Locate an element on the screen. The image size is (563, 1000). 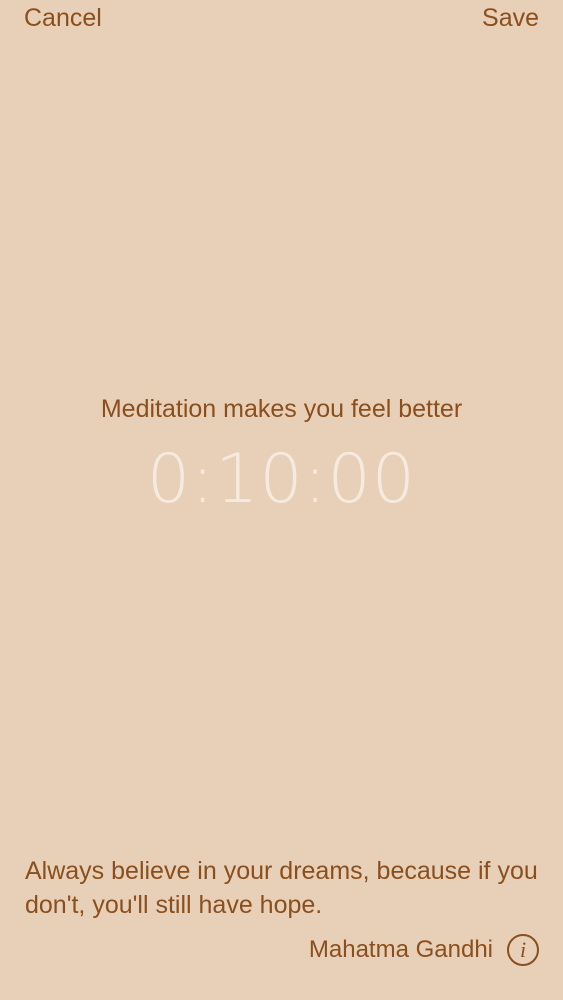
info-icon: i is located at coordinates (523, 950).